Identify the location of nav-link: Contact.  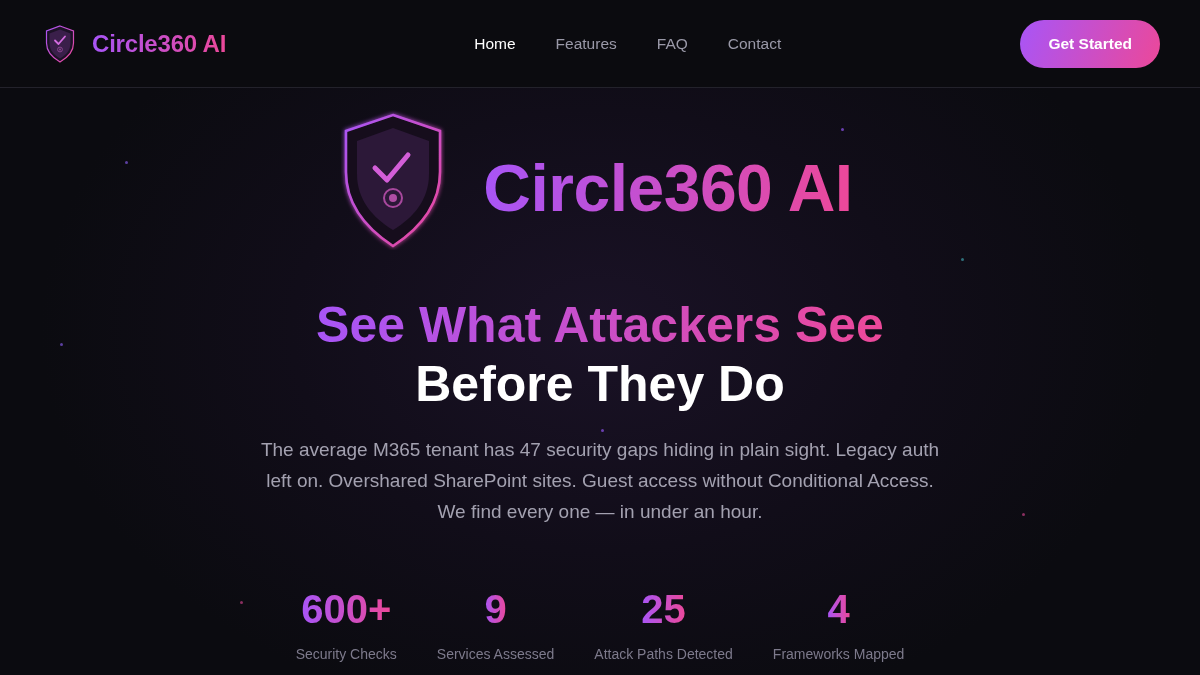
(754, 43).